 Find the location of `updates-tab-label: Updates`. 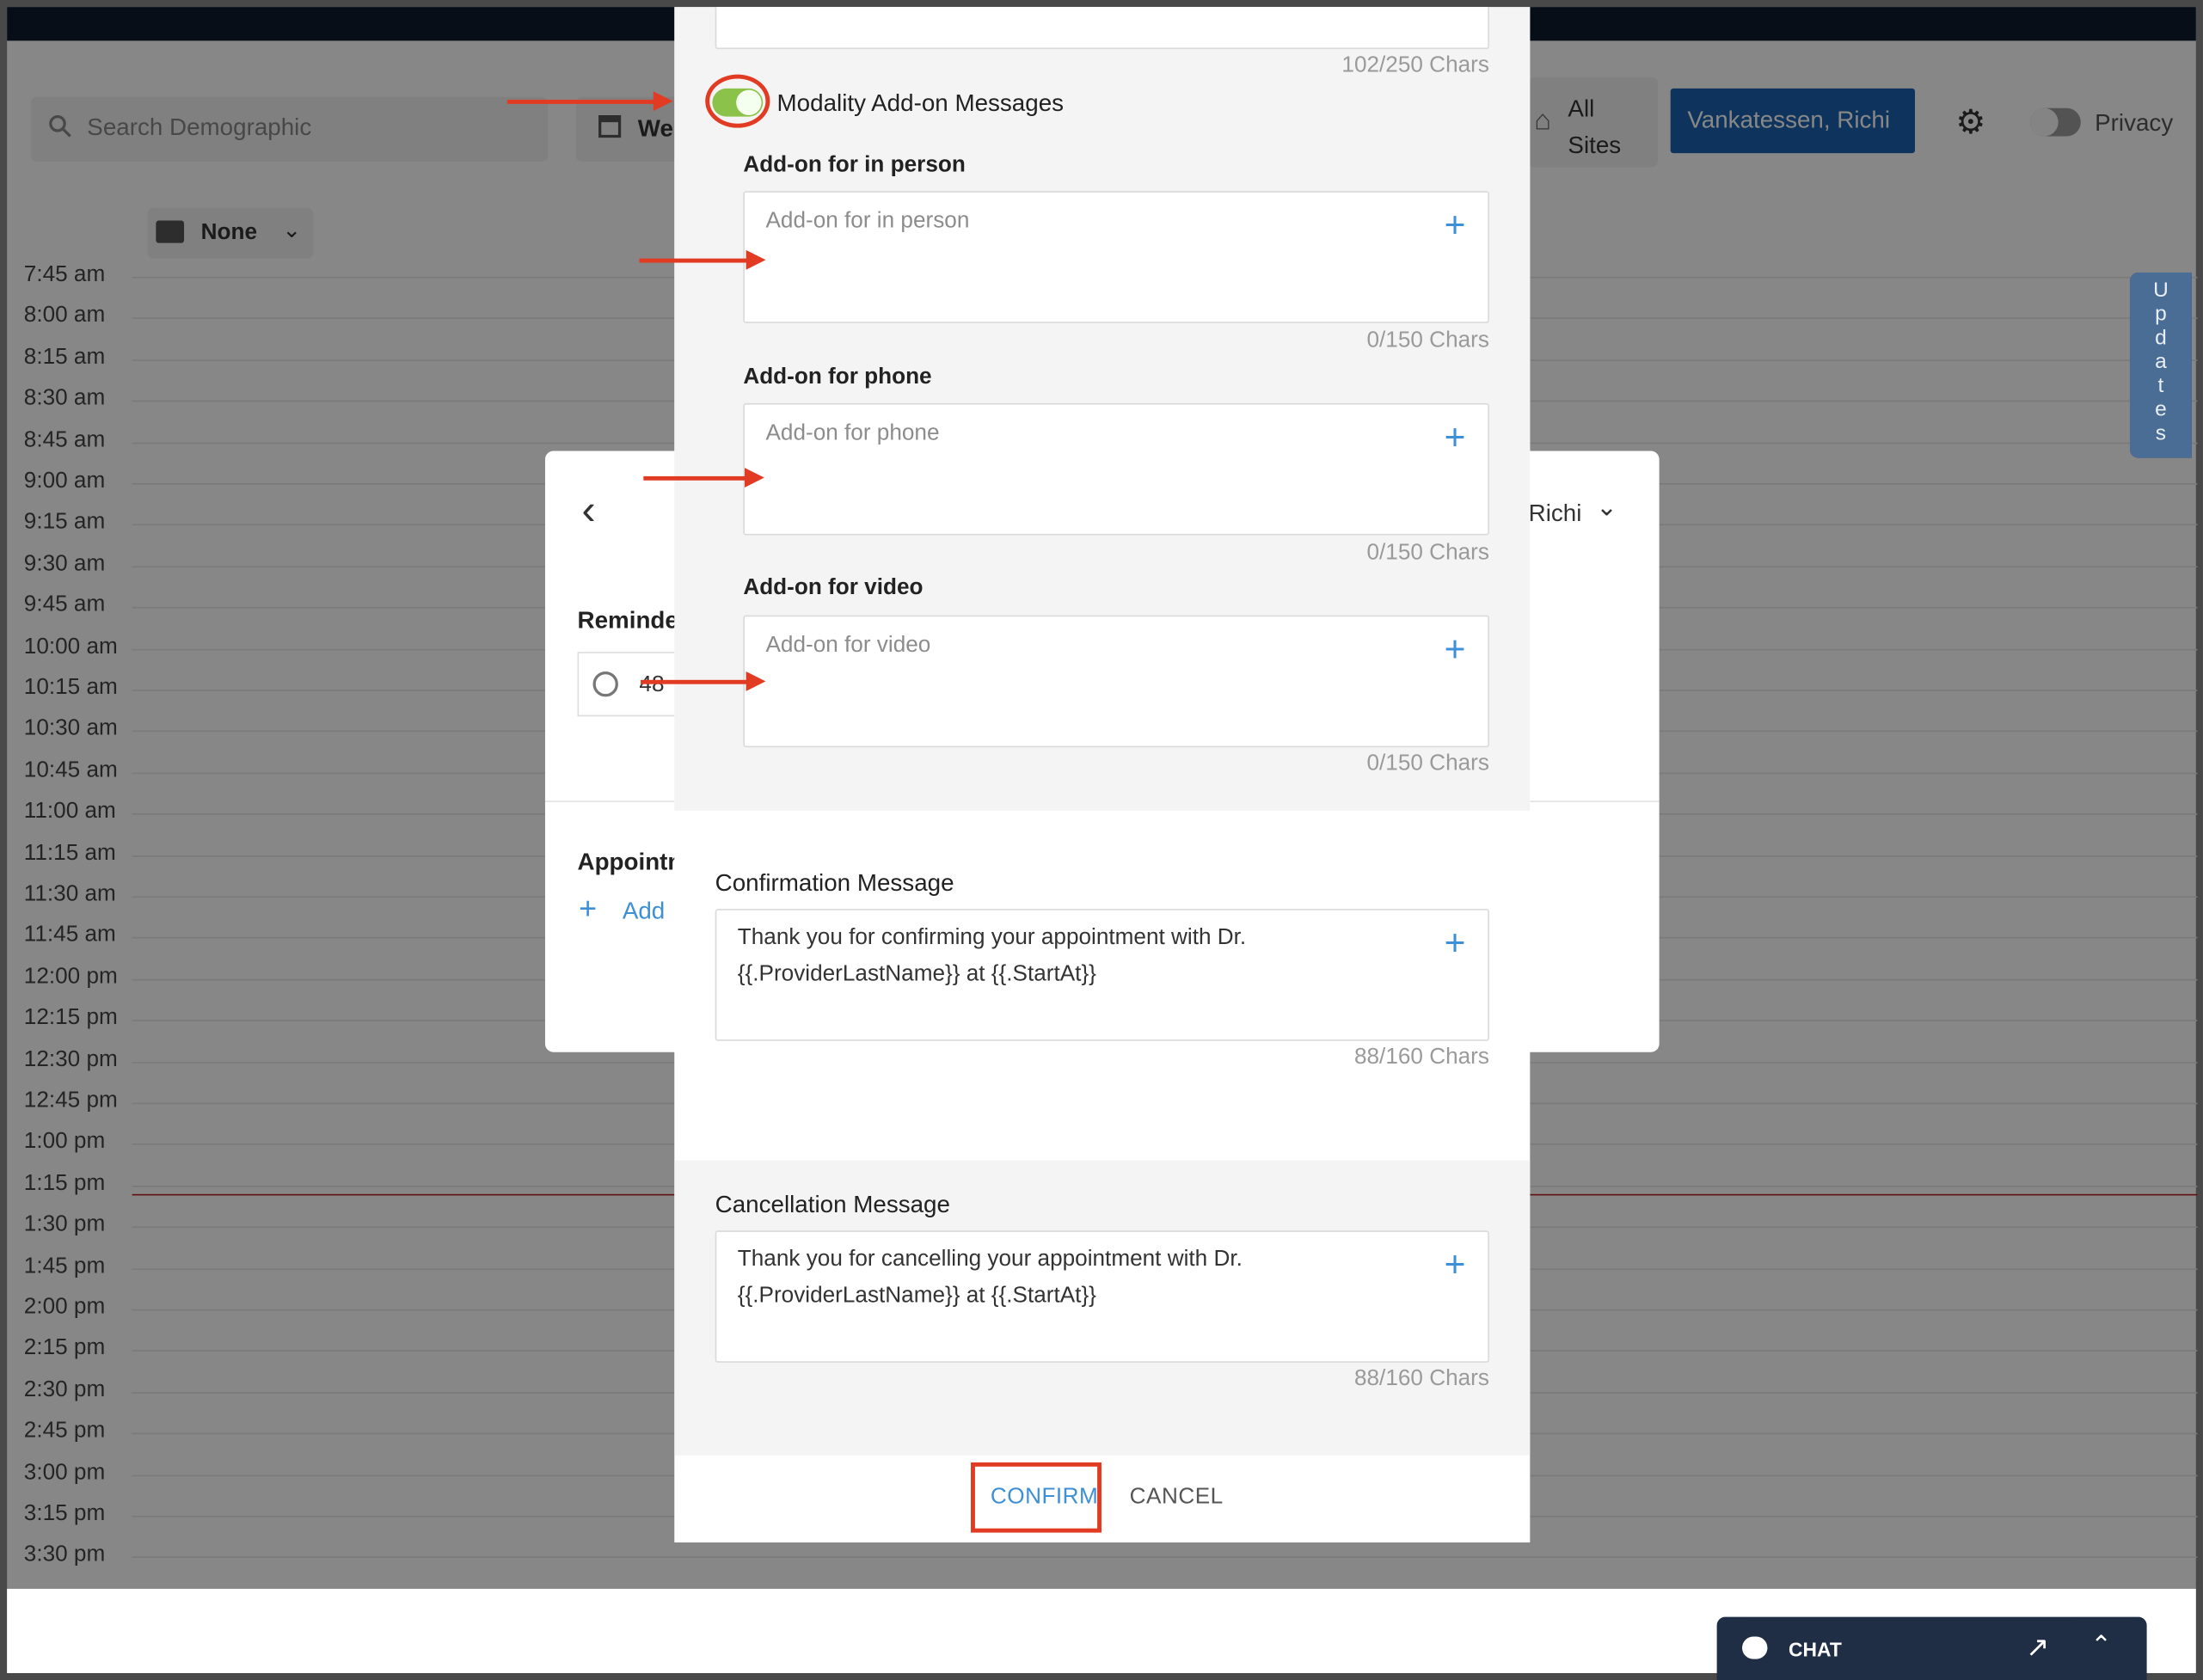

updates-tab-label: Updates is located at coordinates (2160, 365).